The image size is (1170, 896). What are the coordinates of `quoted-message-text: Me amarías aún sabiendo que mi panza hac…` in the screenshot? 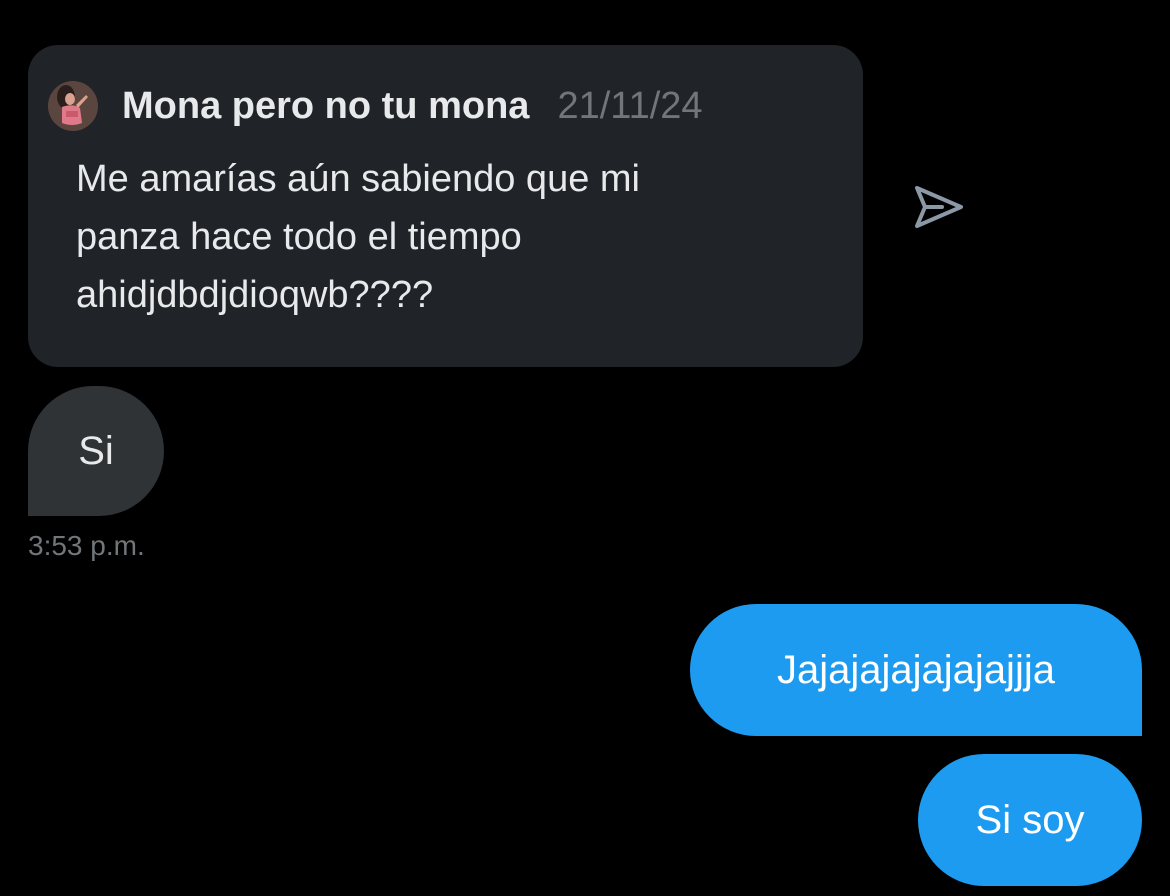 It's located at (456, 237).